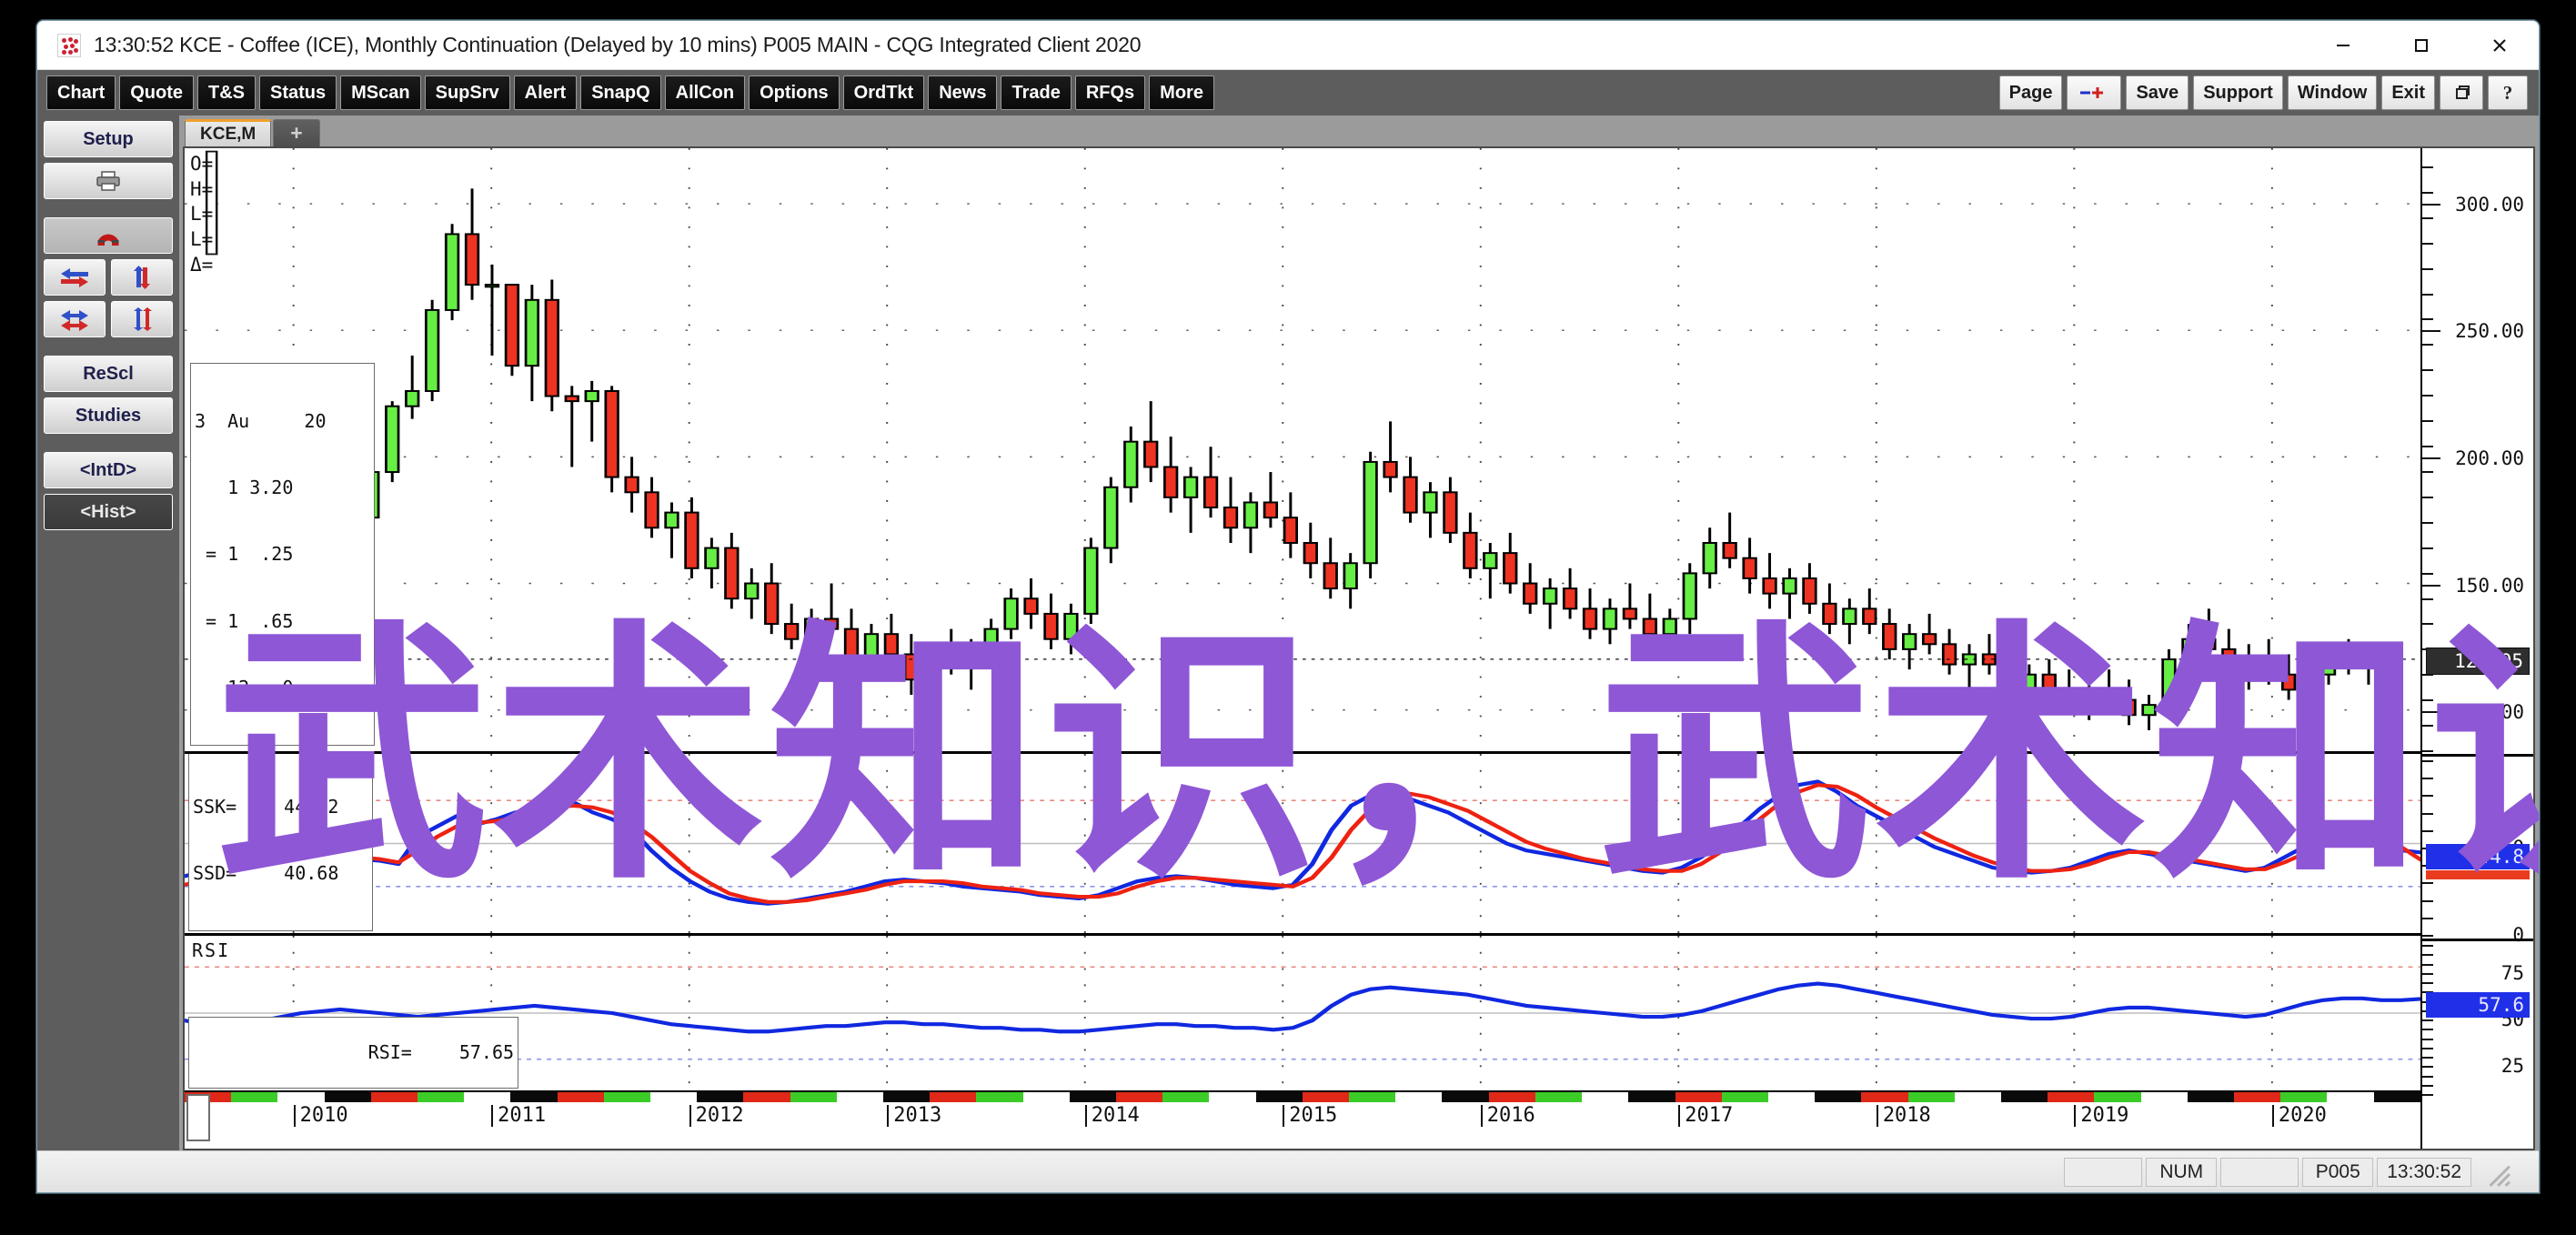 This screenshot has height=1235, width=2576. What do you see at coordinates (298, 92) in the screenshot?
I see `toolbar-button-status: Status` at bounding box center [298, 92].